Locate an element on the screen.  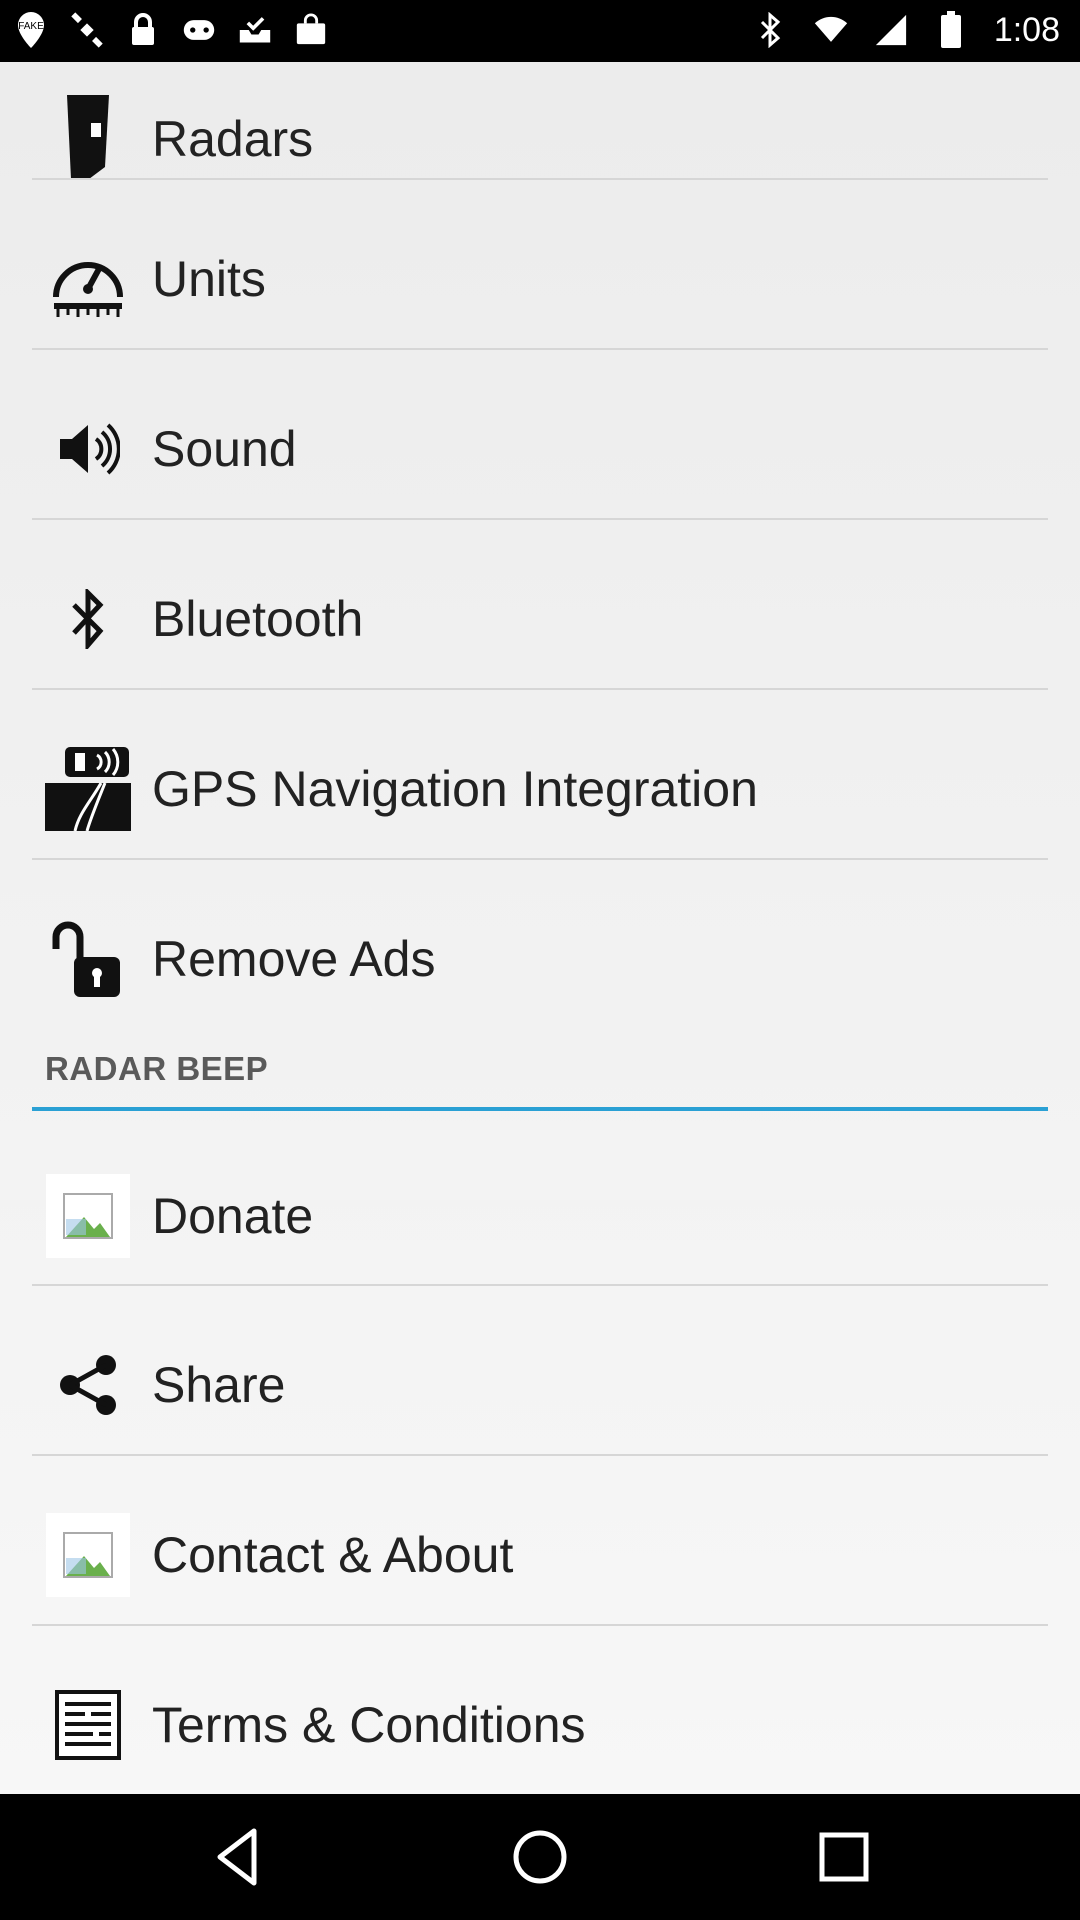
menu-item-label: Terms & Conditions is located at coordinates (369, 1725).